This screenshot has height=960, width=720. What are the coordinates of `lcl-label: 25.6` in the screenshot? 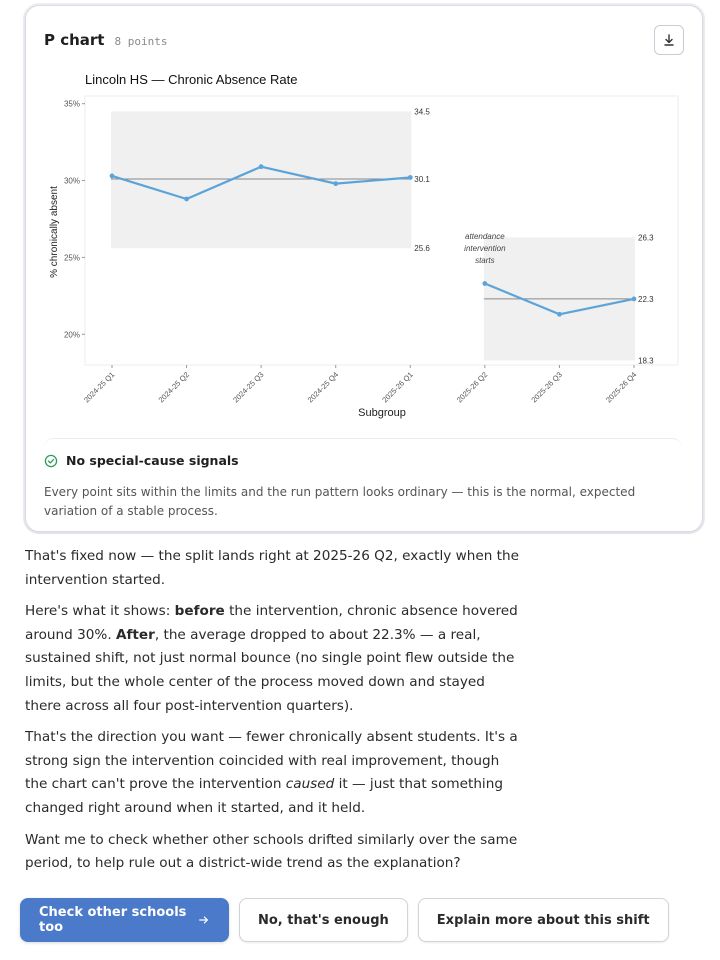 It's located at (422, 248).